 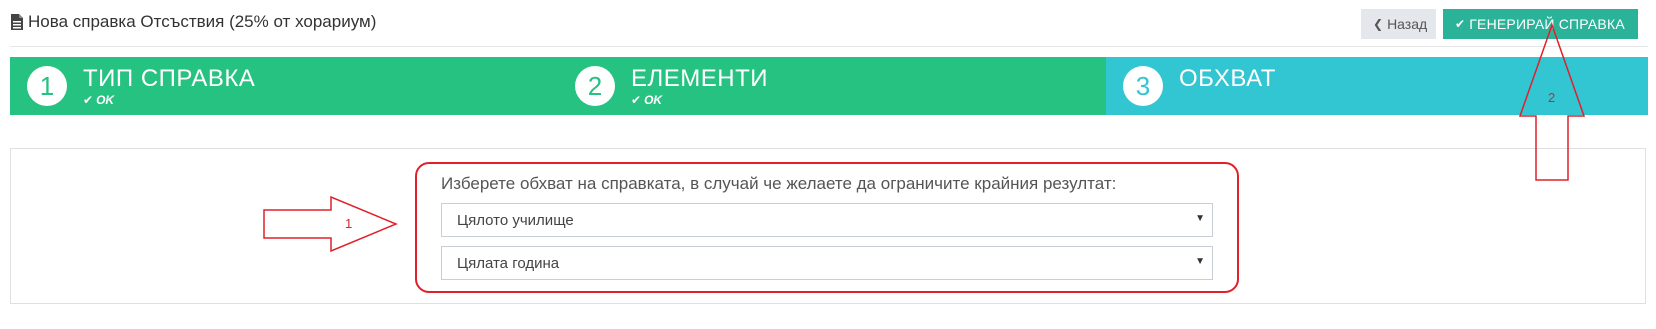 What do you see at coordinates (1552, 97) in the screenshot?
I see `annotation-label-2: 2` at bounding box center [1552, 97].